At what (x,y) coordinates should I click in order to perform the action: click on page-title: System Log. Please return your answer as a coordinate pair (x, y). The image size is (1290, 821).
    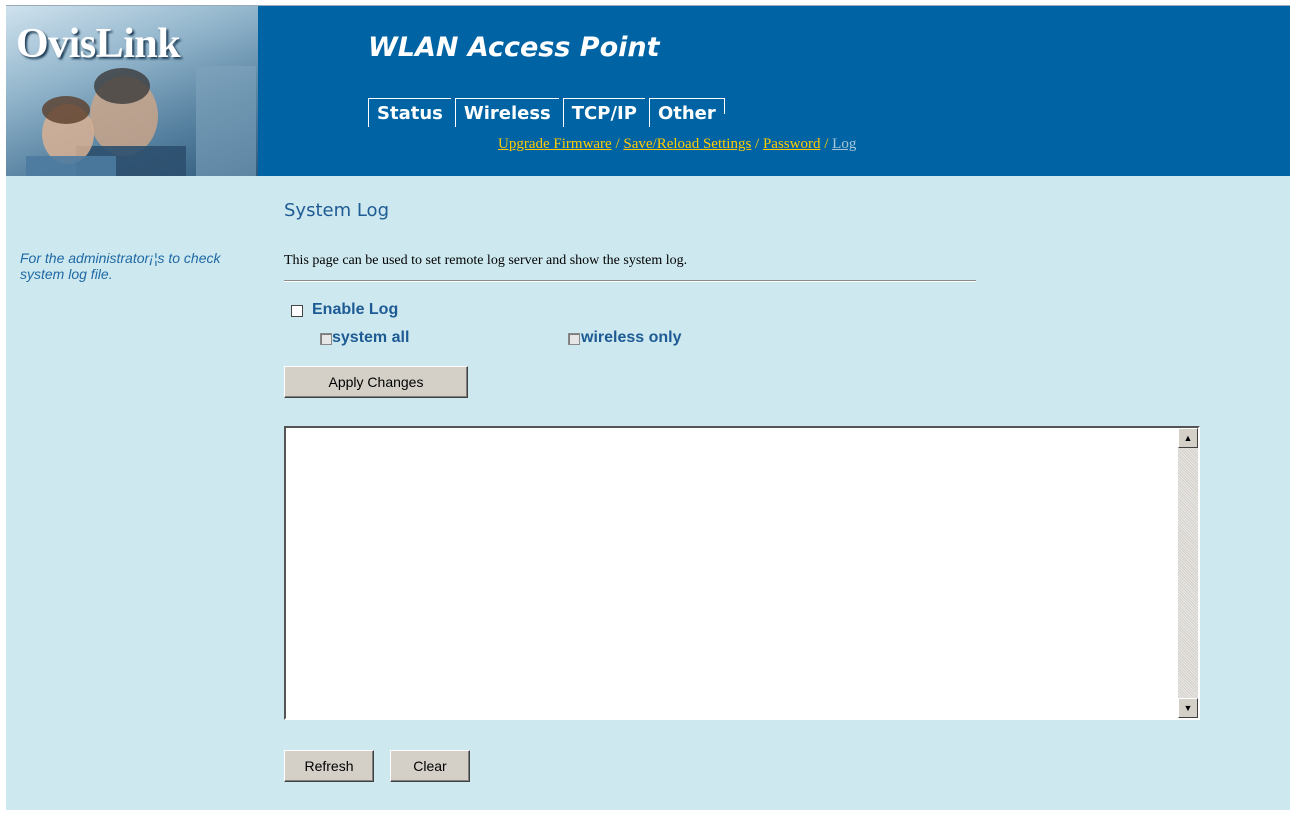
    Looking at the image, I should click on (336, 210).